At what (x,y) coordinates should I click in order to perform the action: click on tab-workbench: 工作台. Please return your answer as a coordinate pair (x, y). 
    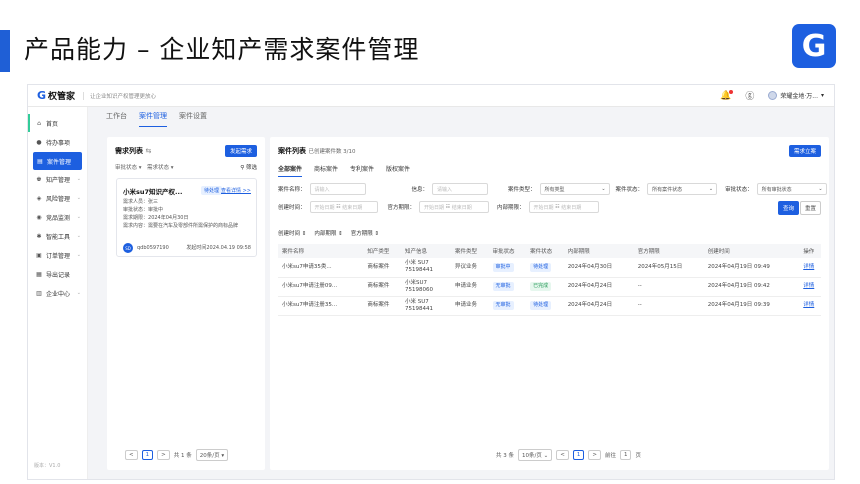
    Looking at the image, I should click on (116, 119).